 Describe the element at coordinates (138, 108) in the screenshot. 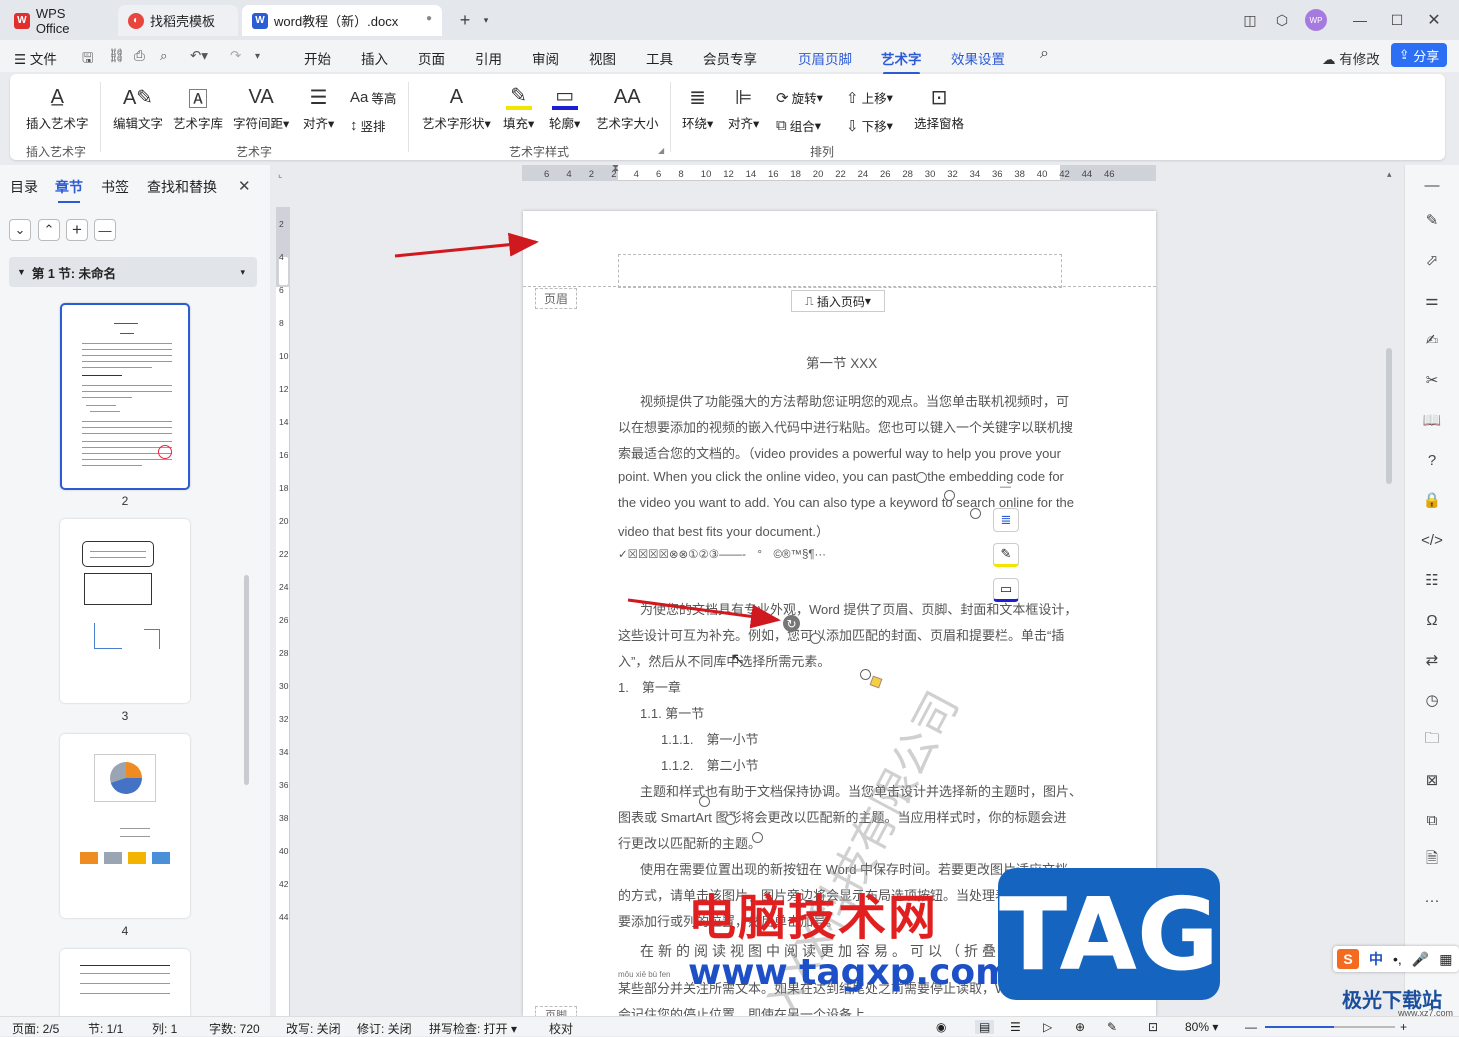

I see `edit-text-button: A✎ 编辑文字` at that location.